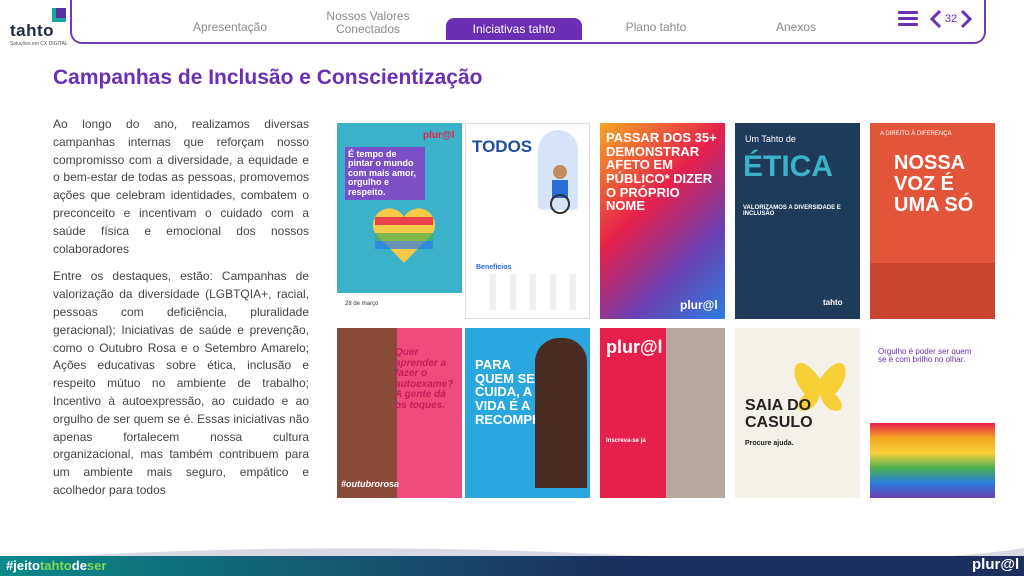  What do you see at coordinates (662, 413) in the screenshot?
I see `poster-plural-wheelchair: plur@l Inscreva-se já` at bounding box center [662, 413].